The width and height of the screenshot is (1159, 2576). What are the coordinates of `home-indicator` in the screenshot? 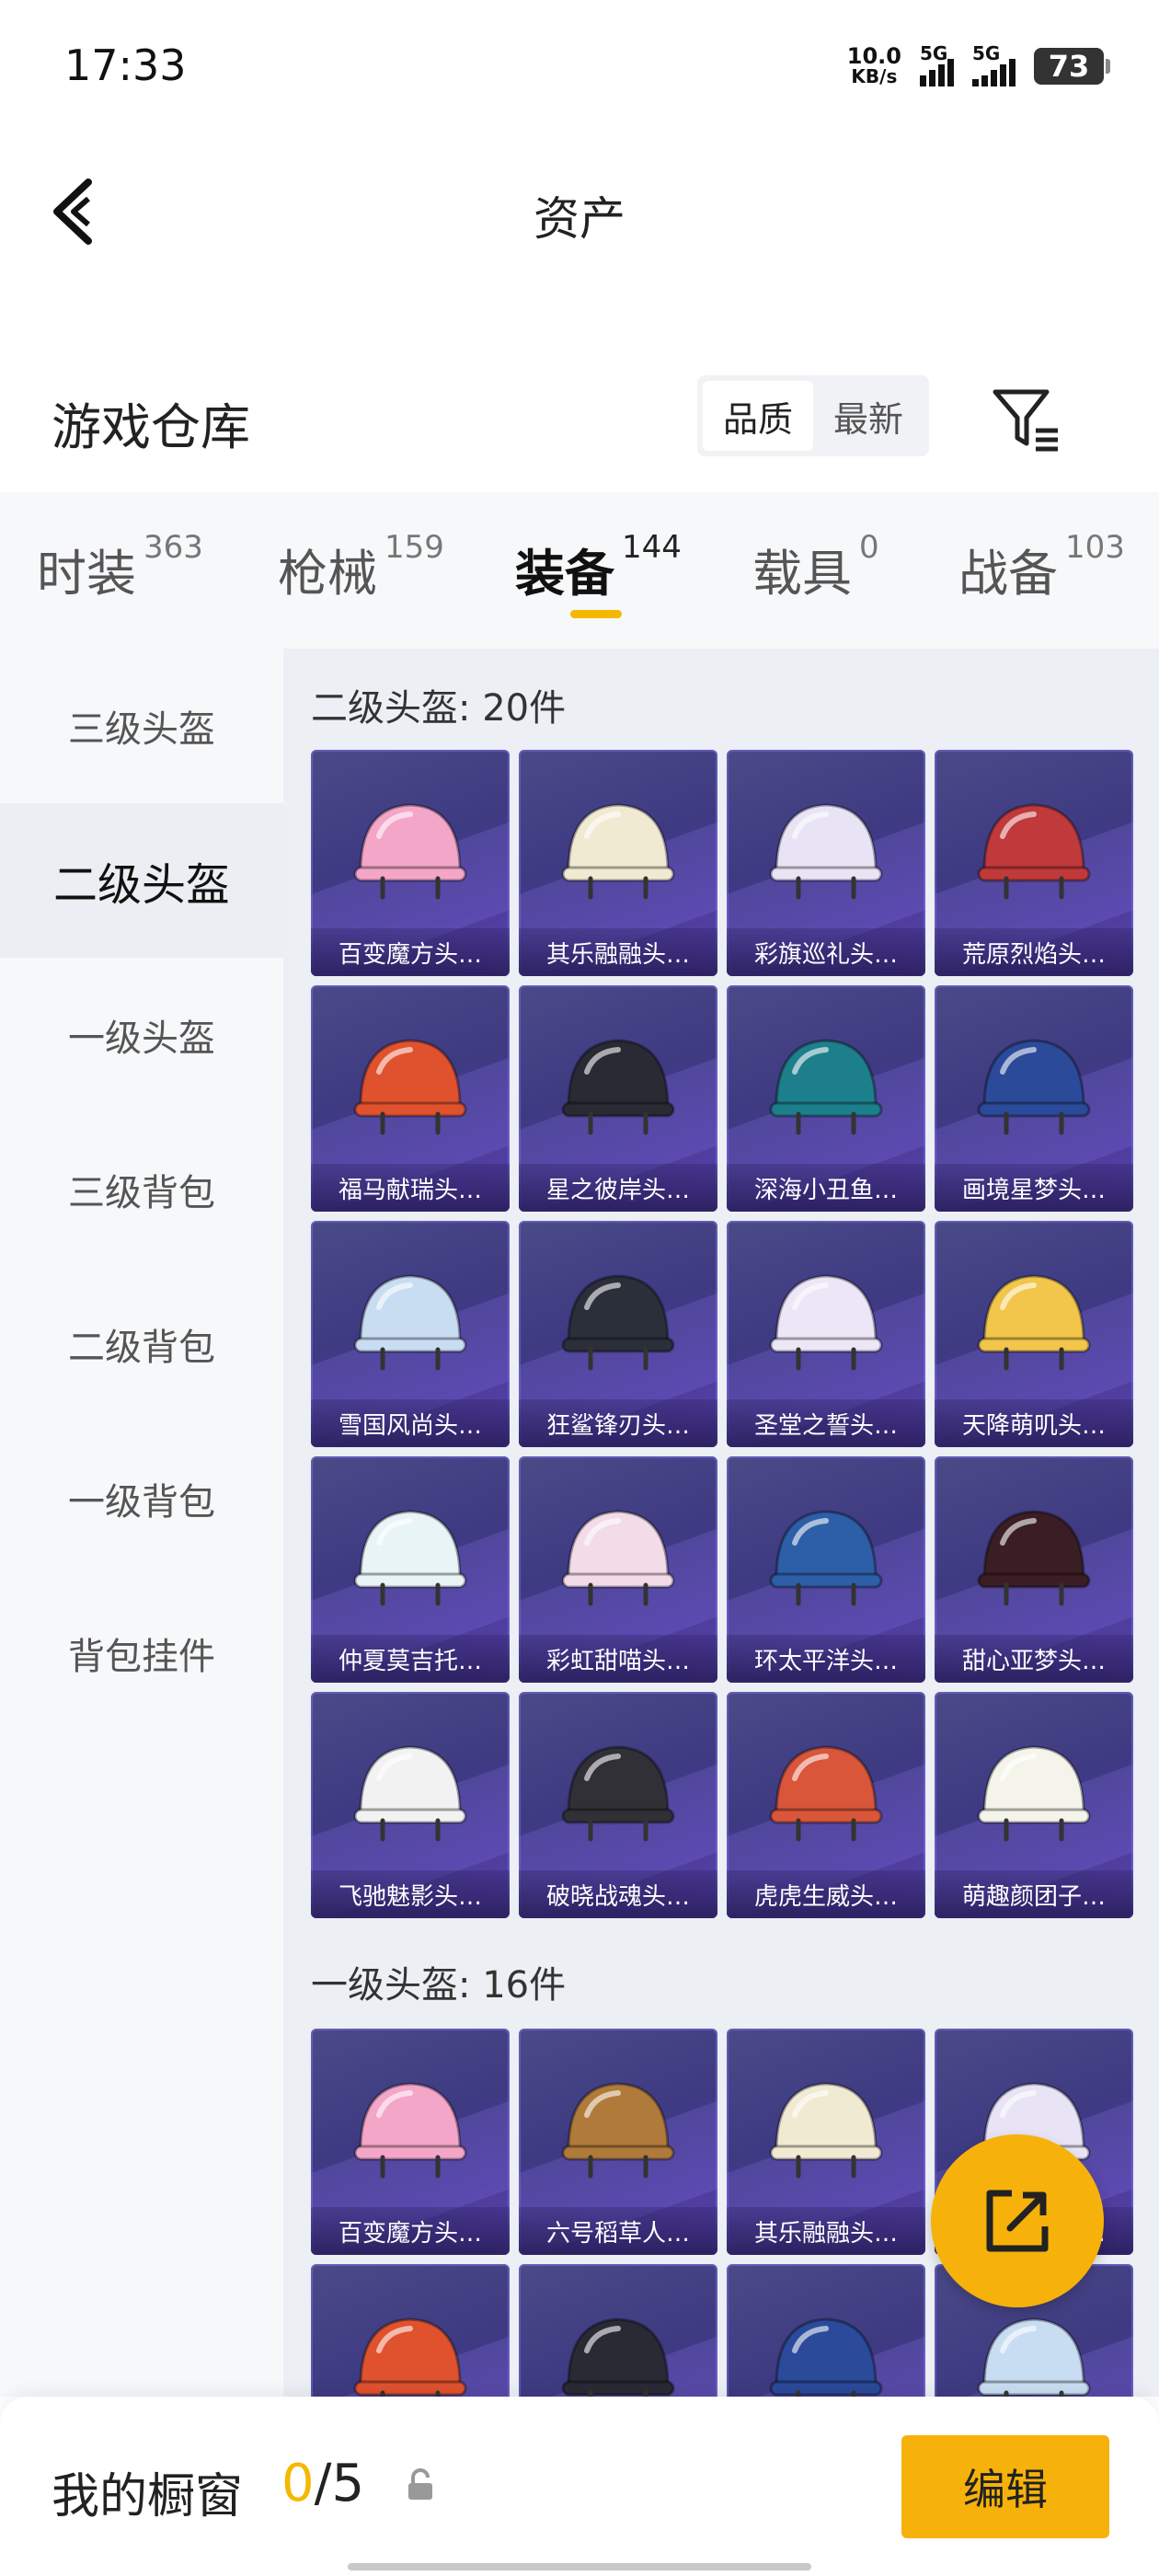 It's located at (579, 2566).